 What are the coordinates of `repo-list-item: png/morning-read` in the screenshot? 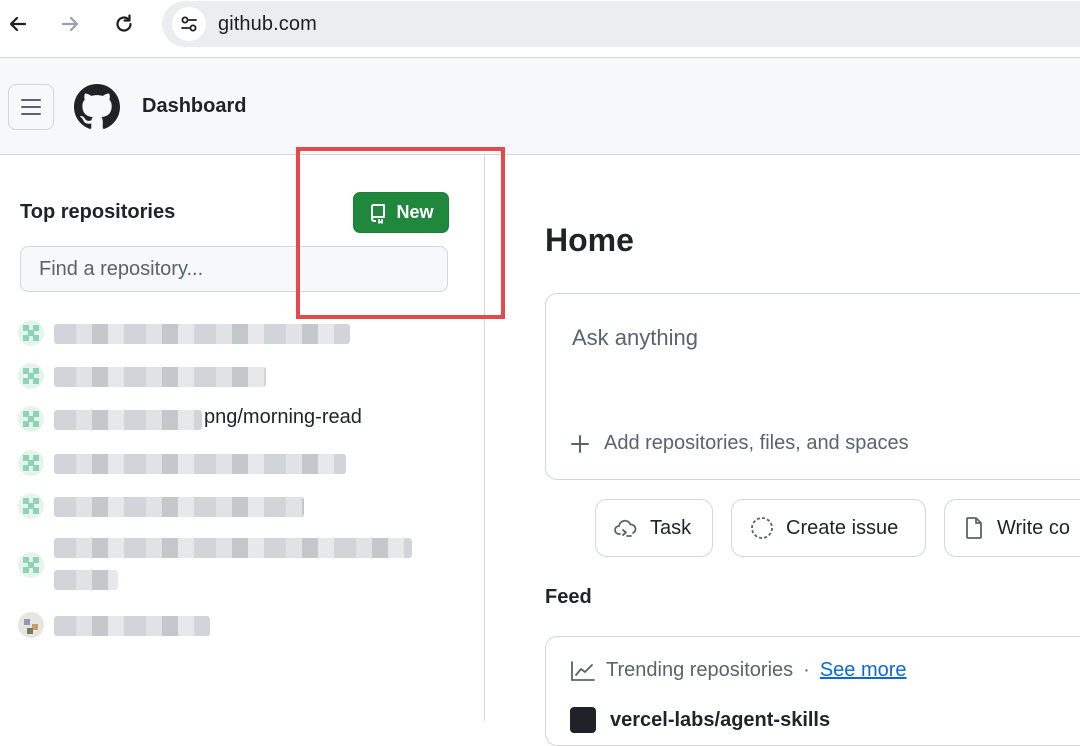 It's located at (218, 419).